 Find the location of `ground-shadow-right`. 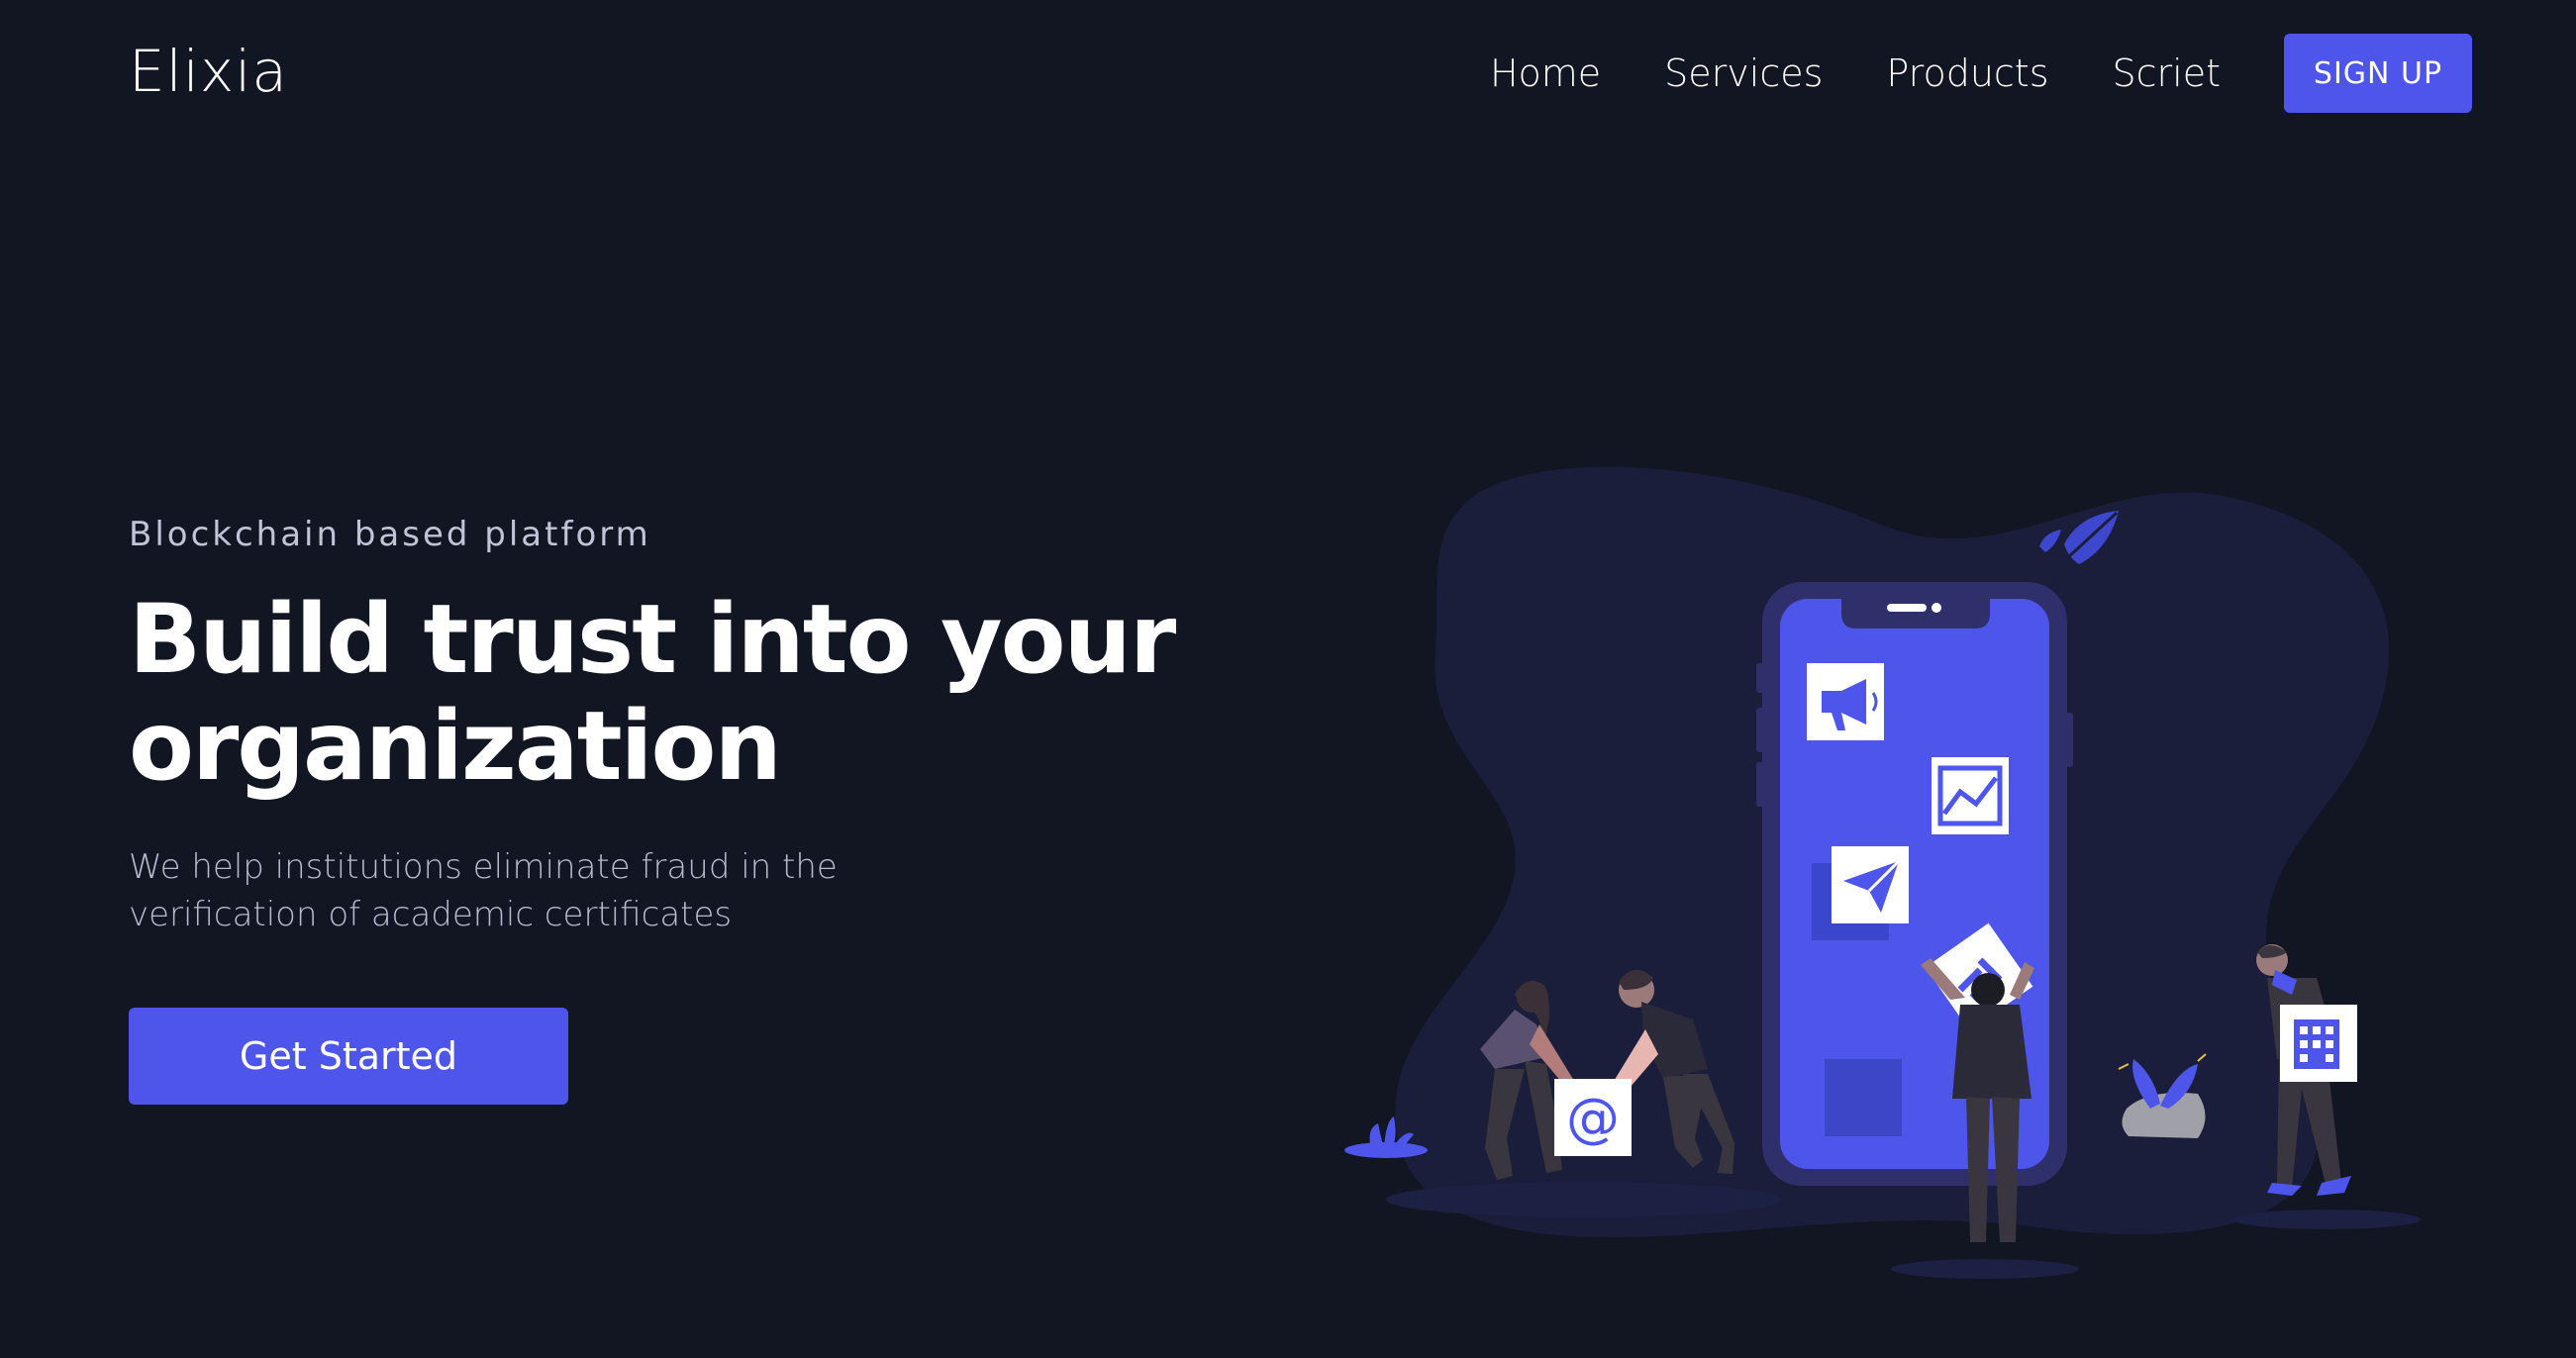

ground-shadow-right is located at coordinates (2327, 1219).